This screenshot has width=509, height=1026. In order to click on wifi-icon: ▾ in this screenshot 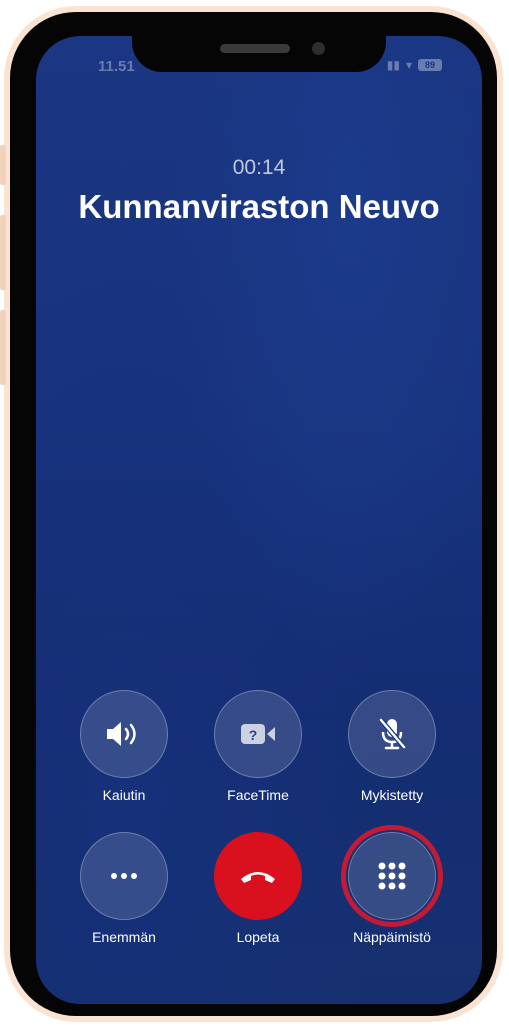, I will do `click(408, 65)`.